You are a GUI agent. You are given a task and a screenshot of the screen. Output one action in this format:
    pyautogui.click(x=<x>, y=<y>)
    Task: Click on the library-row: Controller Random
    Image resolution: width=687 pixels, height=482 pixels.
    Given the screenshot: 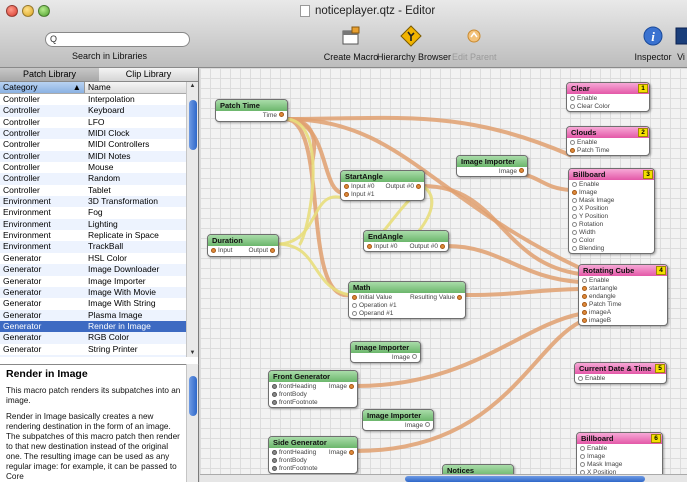 What is the action you would take?
    pyautogui.click(x=93, y=179)
    